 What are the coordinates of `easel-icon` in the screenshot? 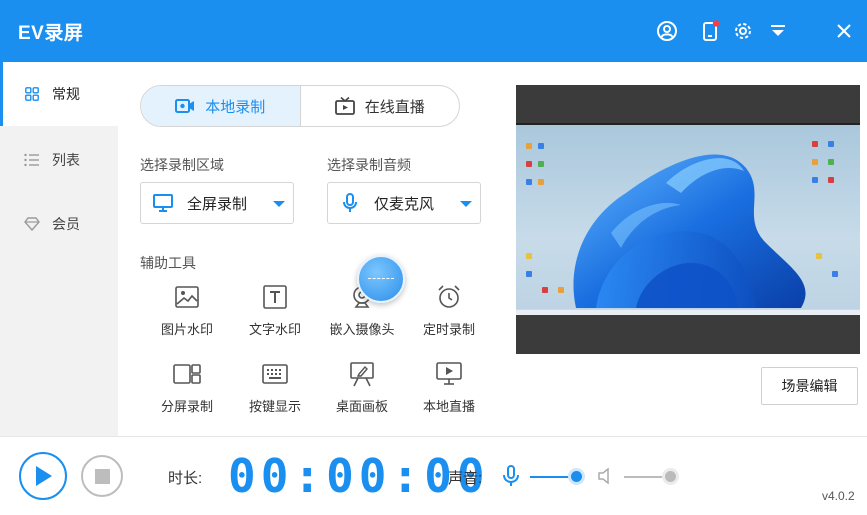 It's located at (362, 374).